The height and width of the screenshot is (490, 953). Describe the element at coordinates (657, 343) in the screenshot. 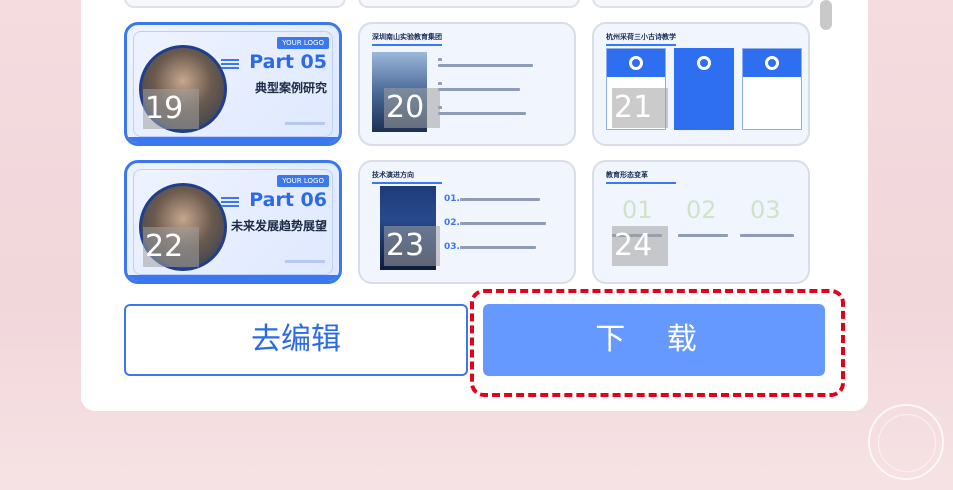

I see `download-highlight-outline` at that location.